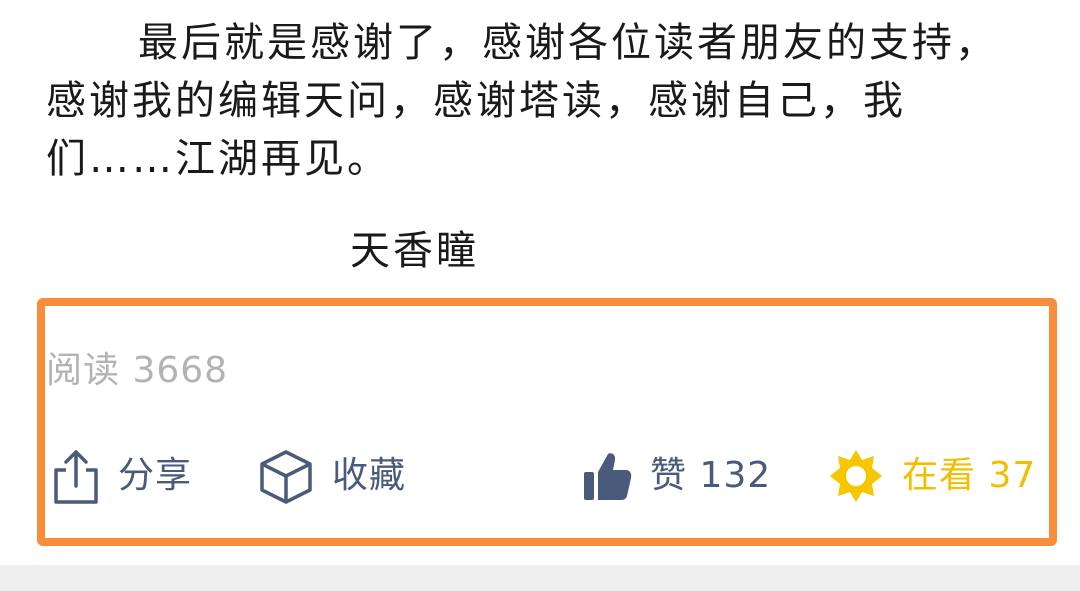 This screenshot has height=591, width=1080. Describe the element at coordinates (856, 476) in the screenshot. I see `watching-icon` at that location.